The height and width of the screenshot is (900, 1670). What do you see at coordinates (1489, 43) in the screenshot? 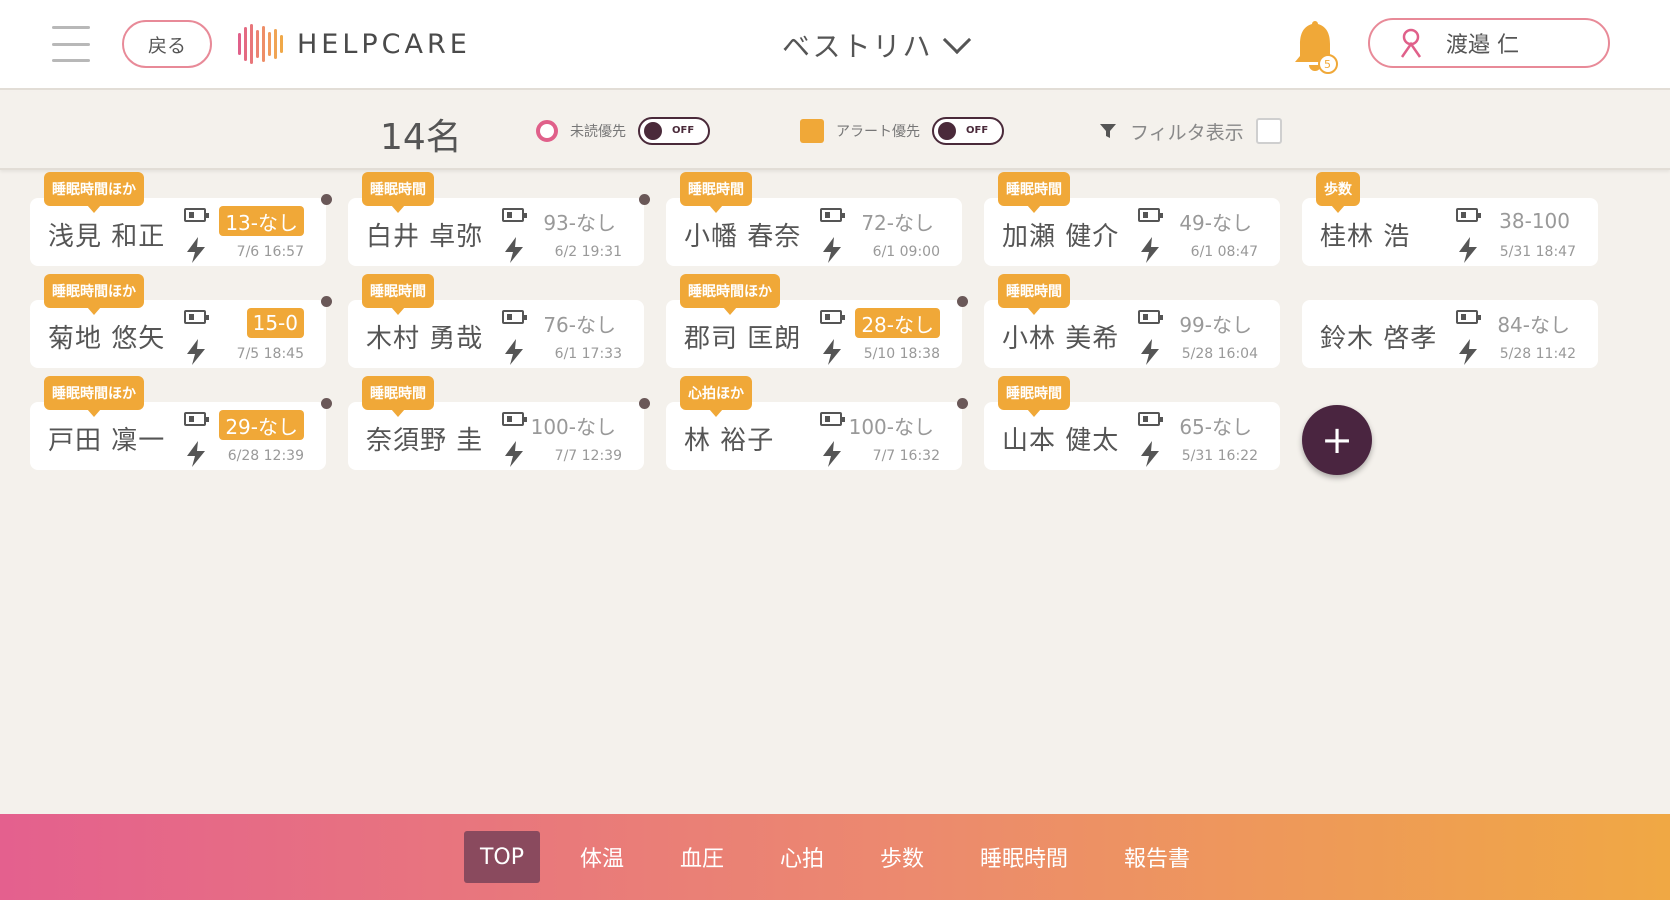
I see `user-menu: 渡邉 仁` at bounding box center [1489, 43].